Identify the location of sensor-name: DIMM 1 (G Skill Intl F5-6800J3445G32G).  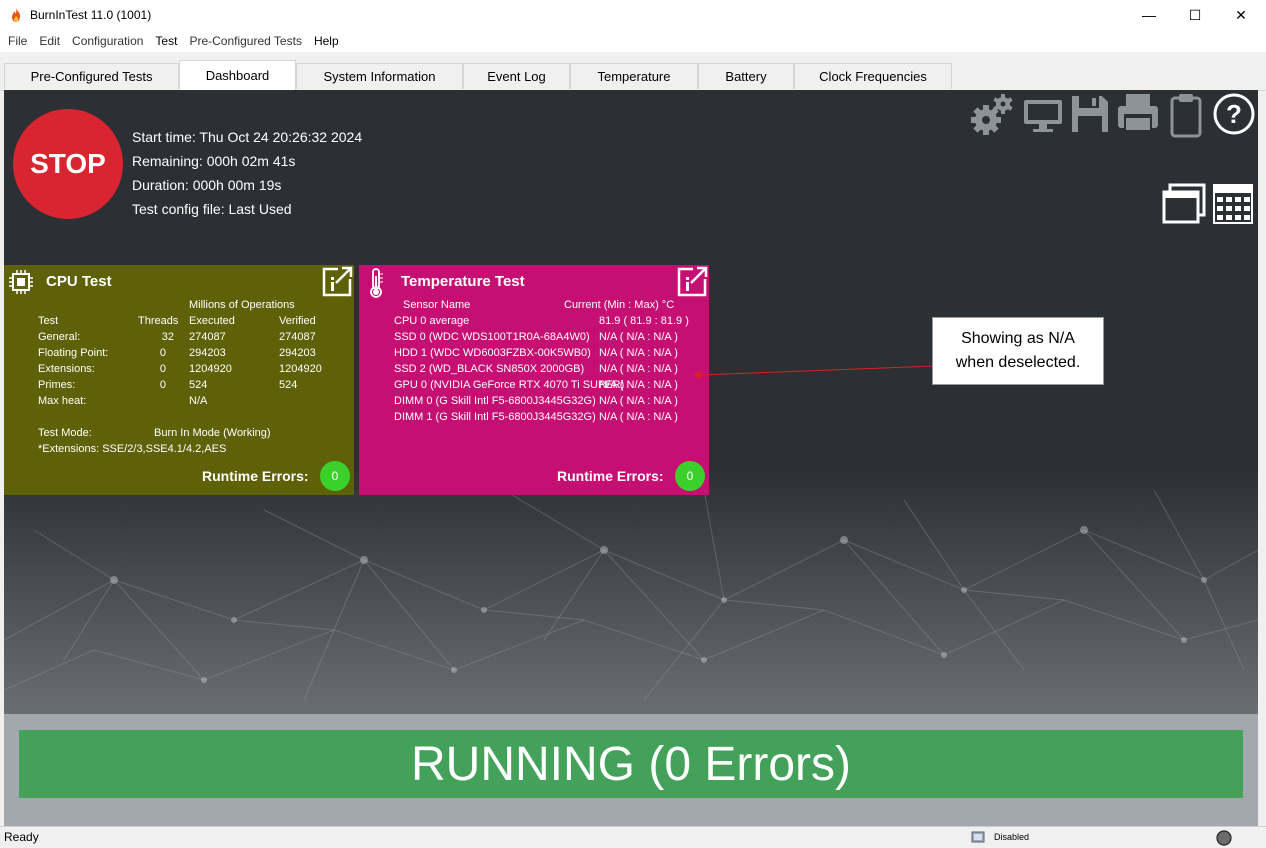
(495, 417).